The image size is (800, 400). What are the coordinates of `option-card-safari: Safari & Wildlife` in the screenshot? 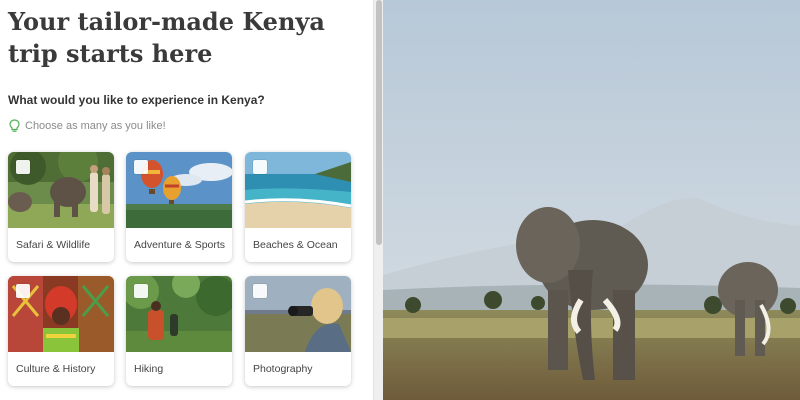 It's located at (61, 207).